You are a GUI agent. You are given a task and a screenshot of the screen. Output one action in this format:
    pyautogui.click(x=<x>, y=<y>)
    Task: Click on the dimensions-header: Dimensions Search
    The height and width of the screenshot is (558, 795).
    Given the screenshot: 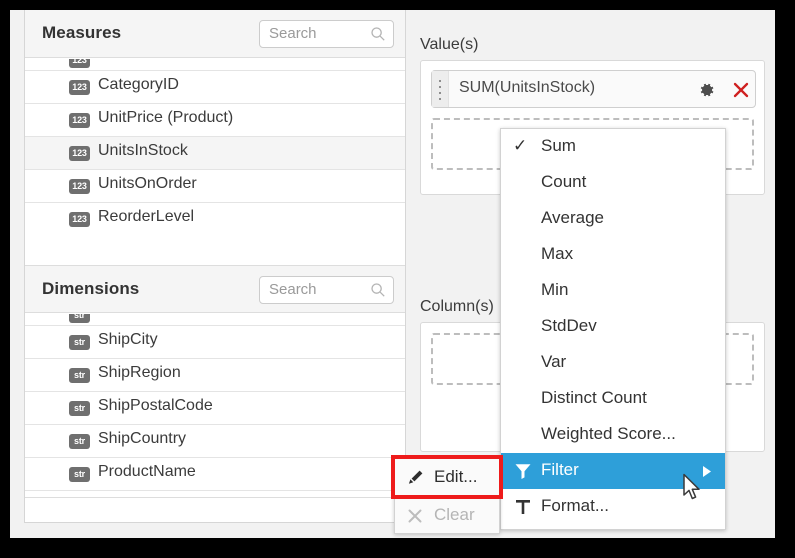 What is the action you would take?
    pyautogui.click(x=215, y=289)
    